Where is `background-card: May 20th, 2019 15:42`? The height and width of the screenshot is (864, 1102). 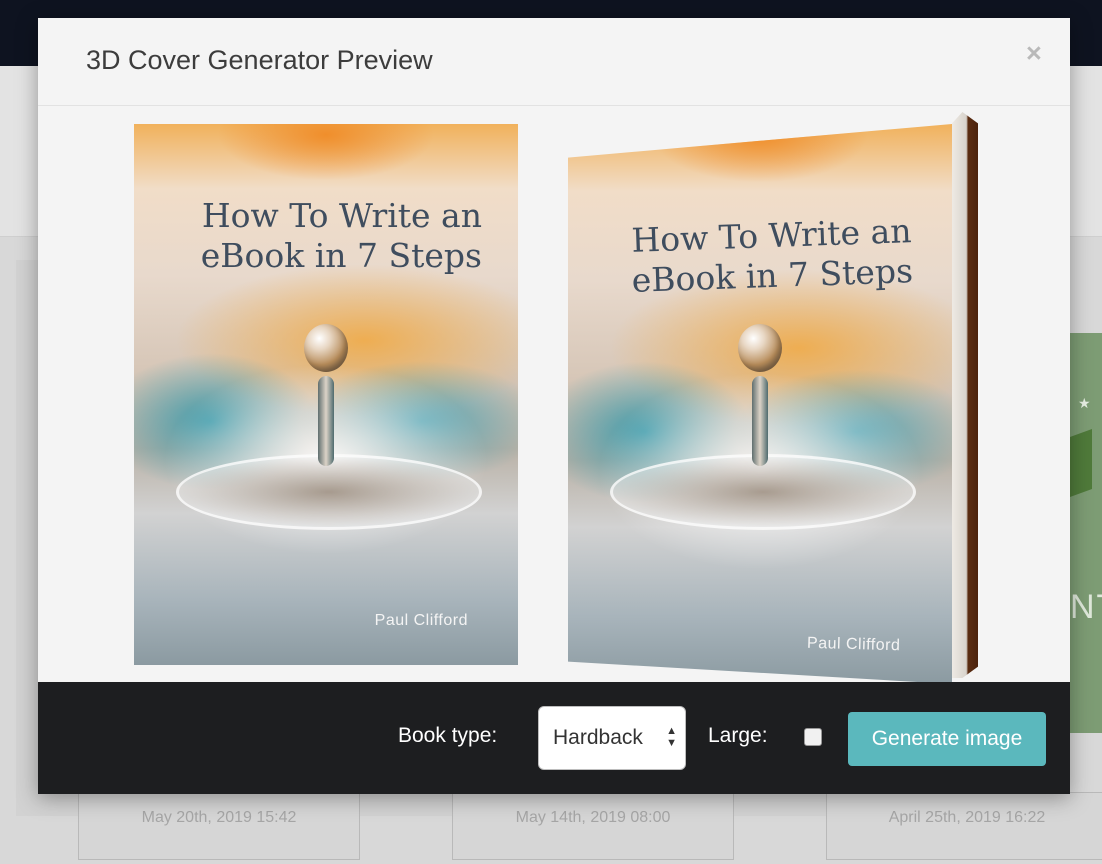
background-card: May 20th, 2019 15:42 is located at coordinates (219, 826).